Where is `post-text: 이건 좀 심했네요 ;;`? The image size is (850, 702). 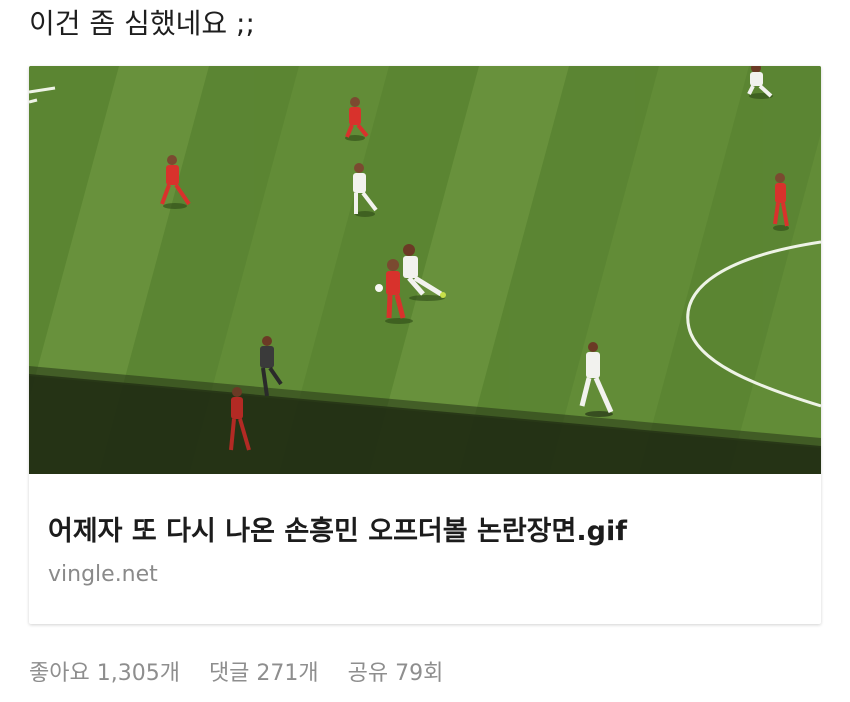
post-text: 이건 좀 심했네요 ;; is located at coordinates (142, 23).